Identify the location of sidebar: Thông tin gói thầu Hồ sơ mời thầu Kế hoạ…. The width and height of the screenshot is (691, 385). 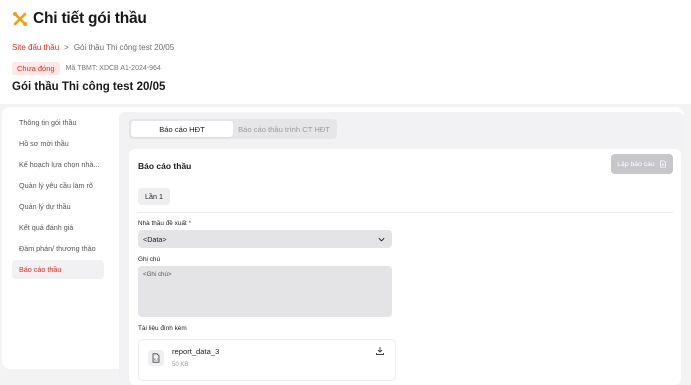
(58, 197).